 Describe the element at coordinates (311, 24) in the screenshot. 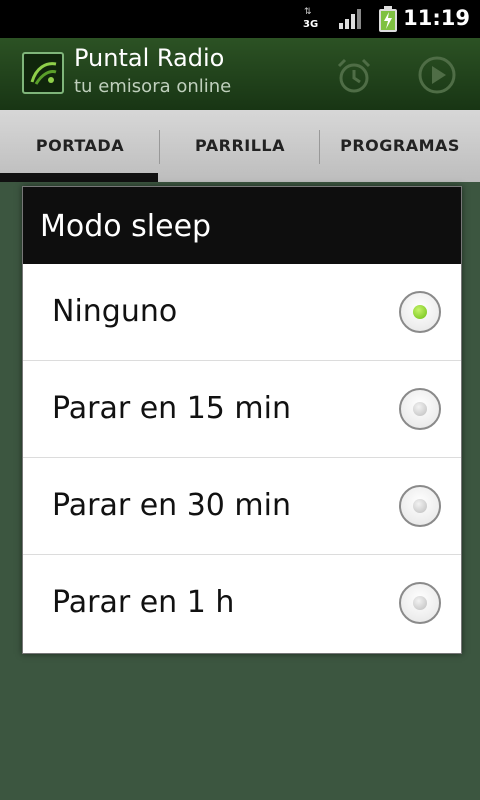

I see `network-type-label: 3G` at that location.